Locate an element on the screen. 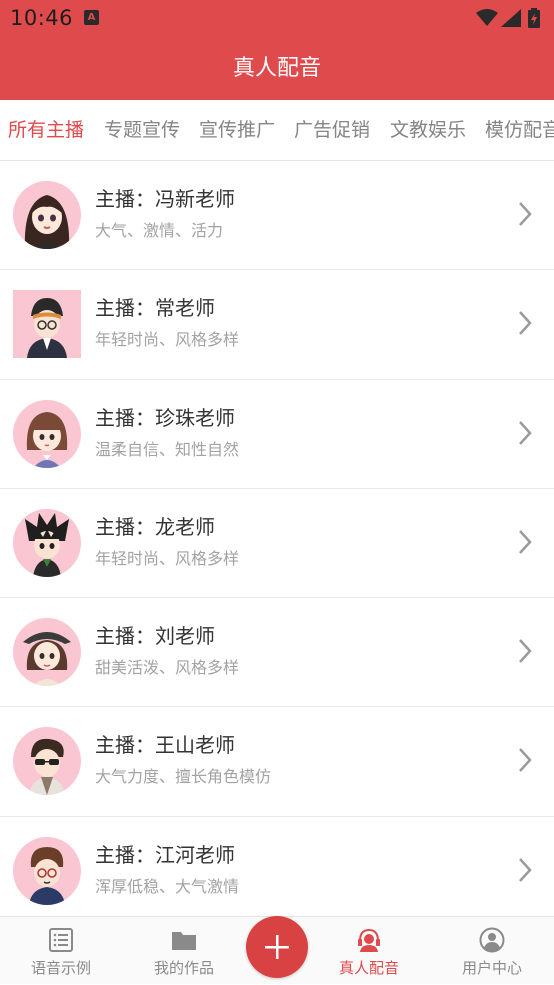 Image resolution: width=554 pixels, height=985 pixels. nav-real-dubbing: 真人配音 is located at coordinates (369, 951).